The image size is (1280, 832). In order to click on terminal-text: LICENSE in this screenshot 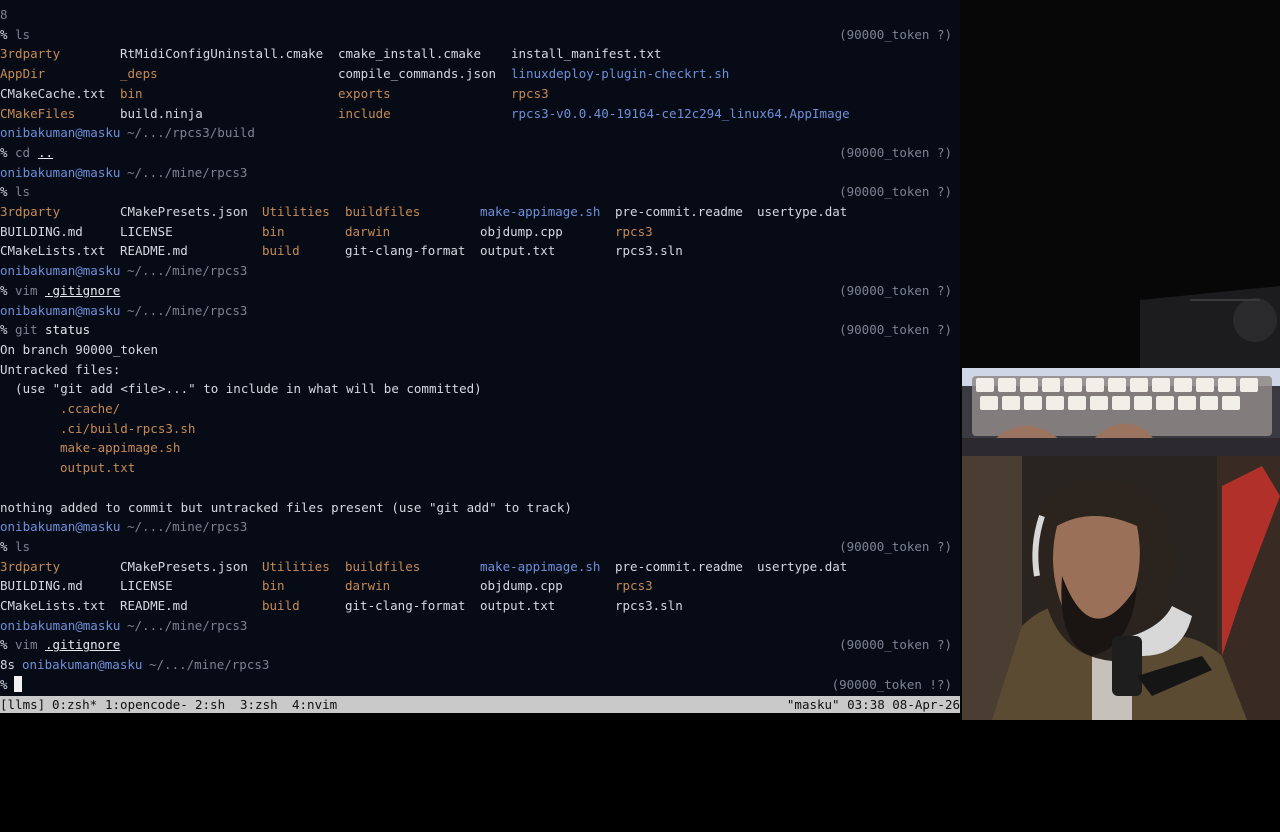, I will do `click(146, 231)`.